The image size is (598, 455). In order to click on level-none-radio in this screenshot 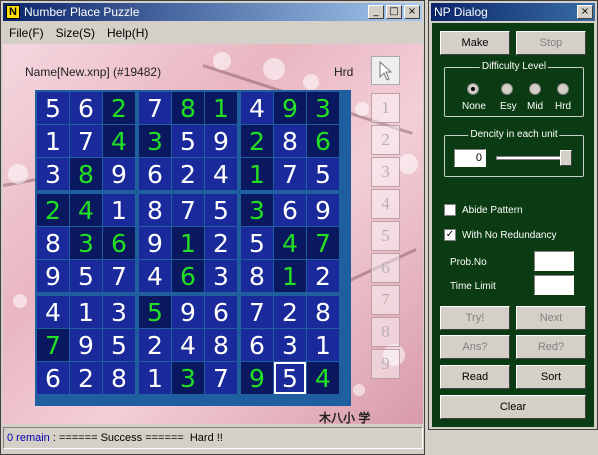, I will do `click(473, 89)`.